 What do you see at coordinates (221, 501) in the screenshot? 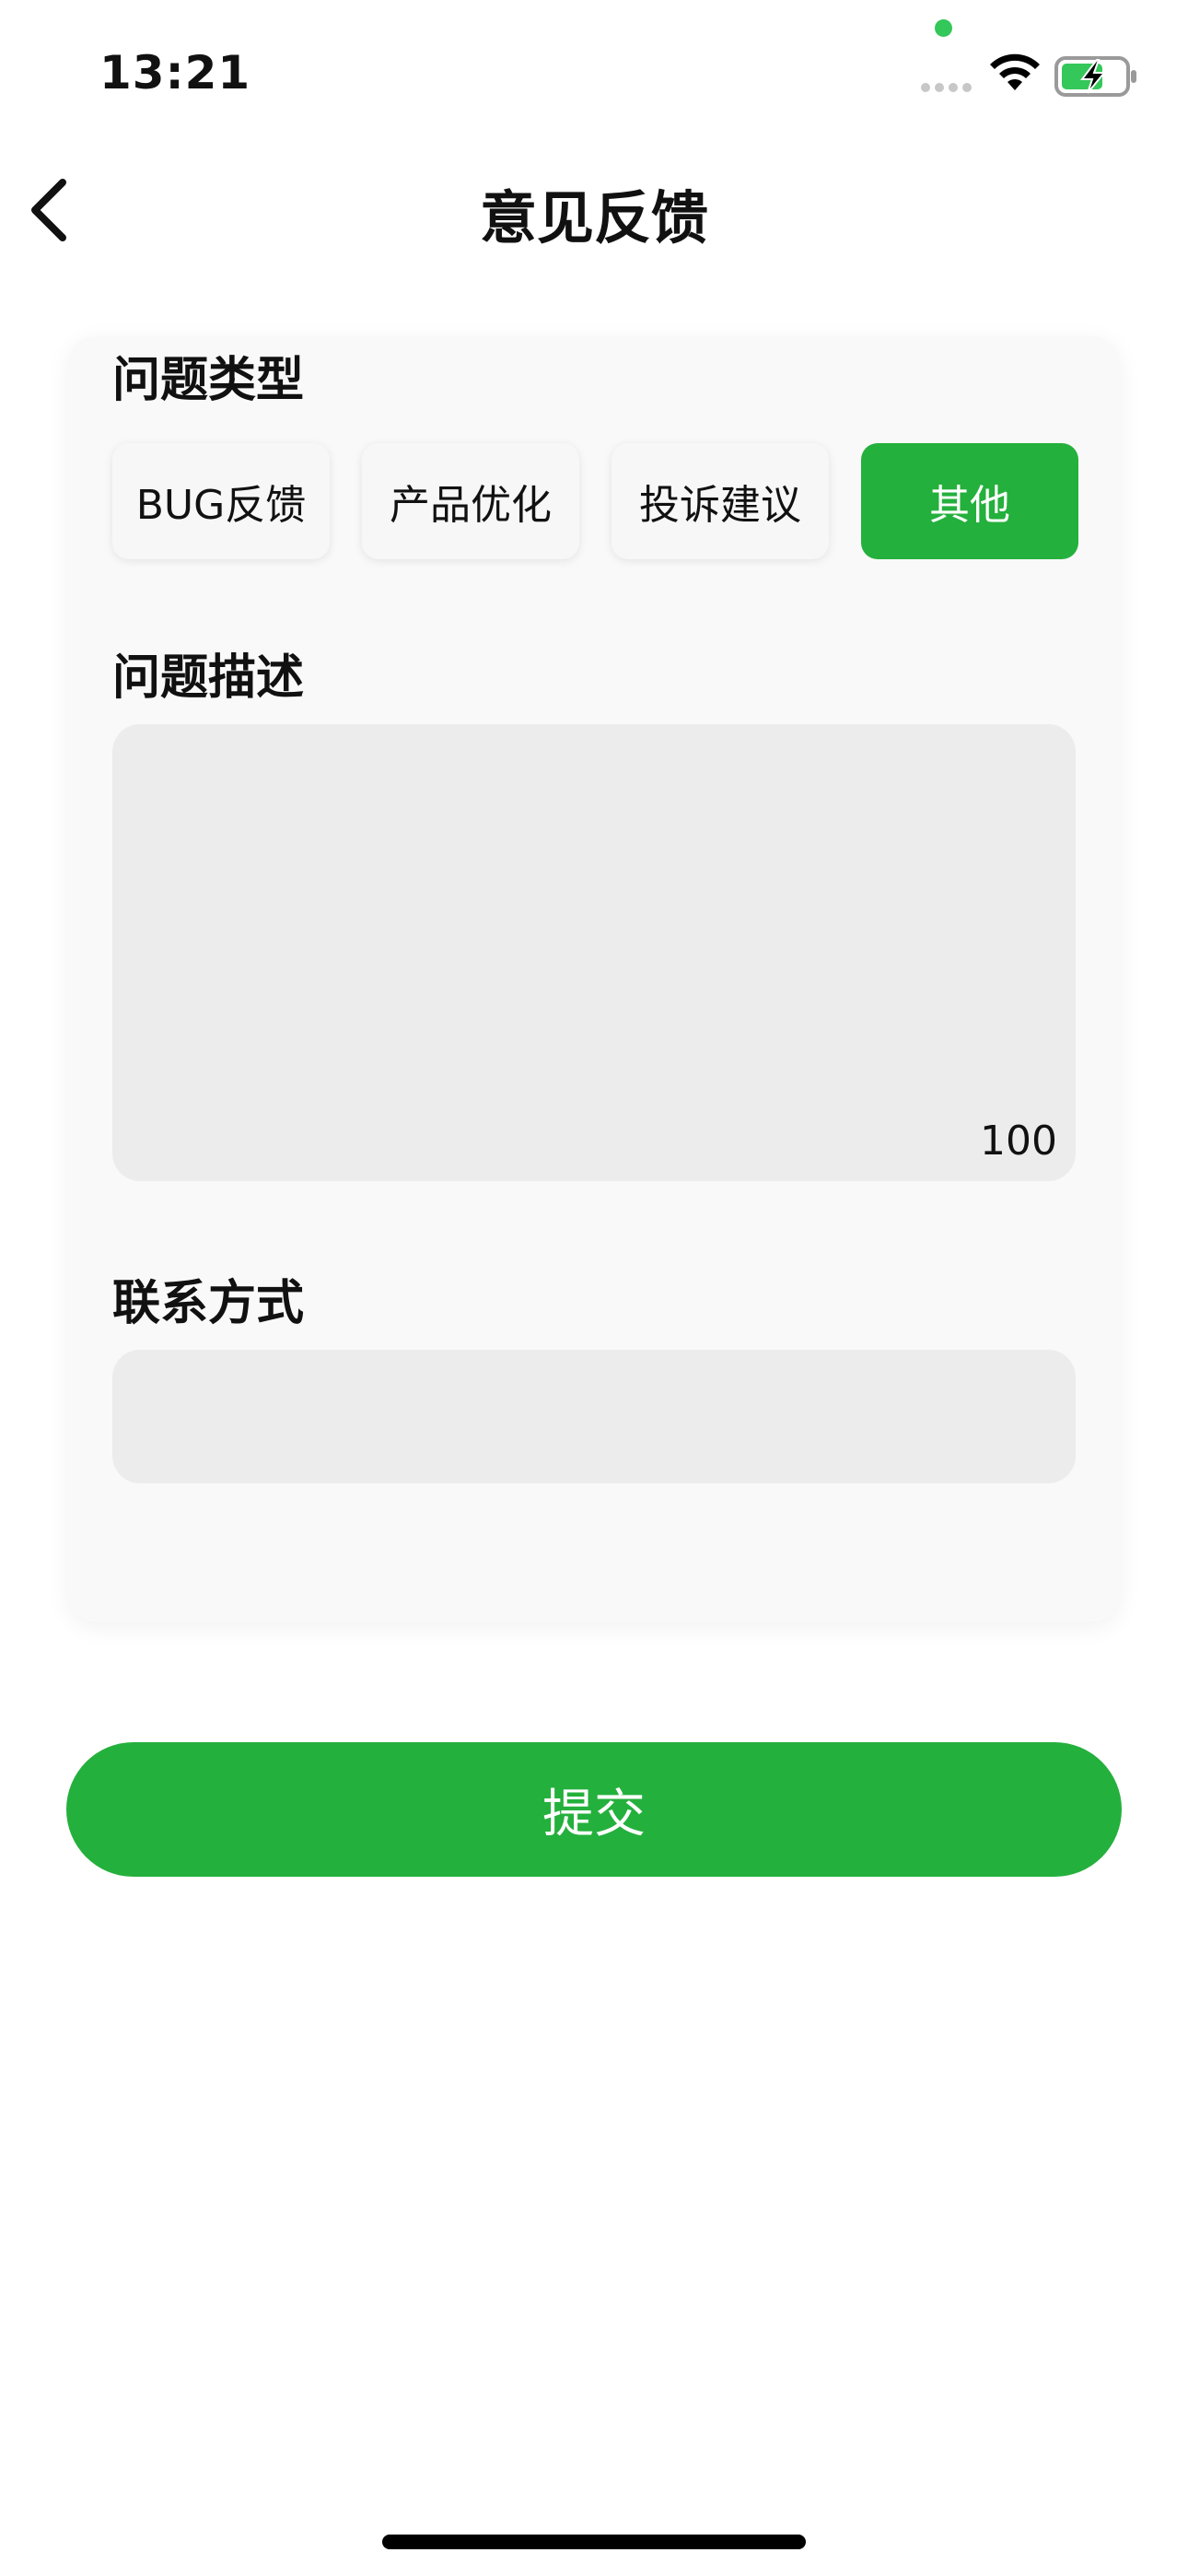
I see `type-option-bug: BUG反馈` at bounding box center [221, 501].